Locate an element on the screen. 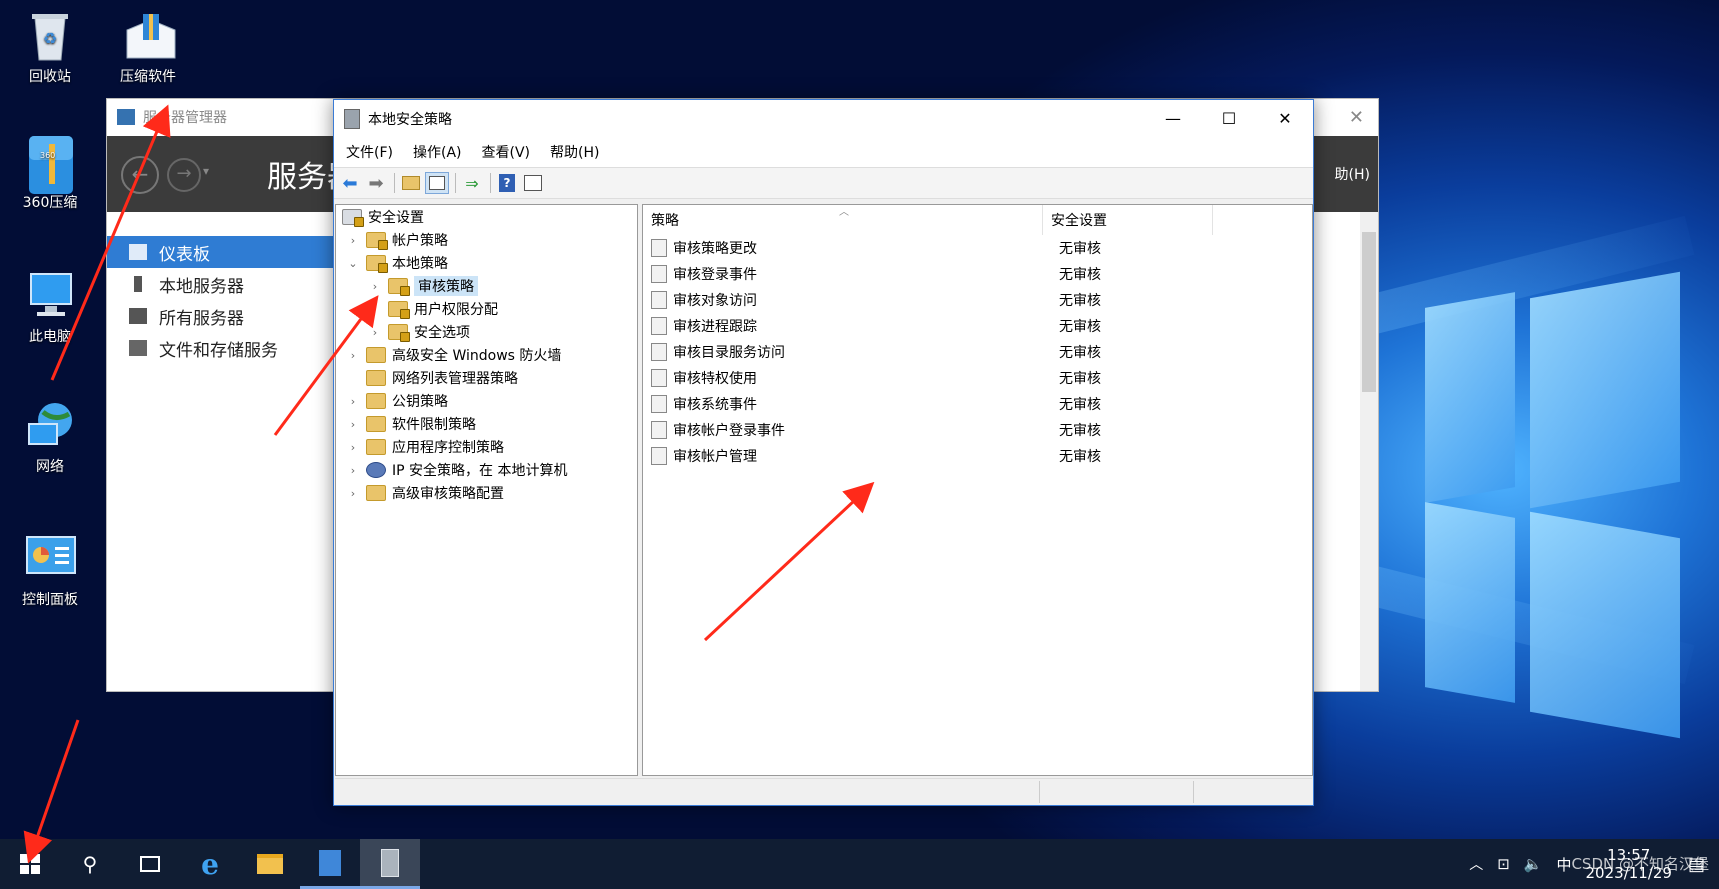 This screenshot has width=1719, height=889. help-icon: ? is located at coordinates (507, 183).